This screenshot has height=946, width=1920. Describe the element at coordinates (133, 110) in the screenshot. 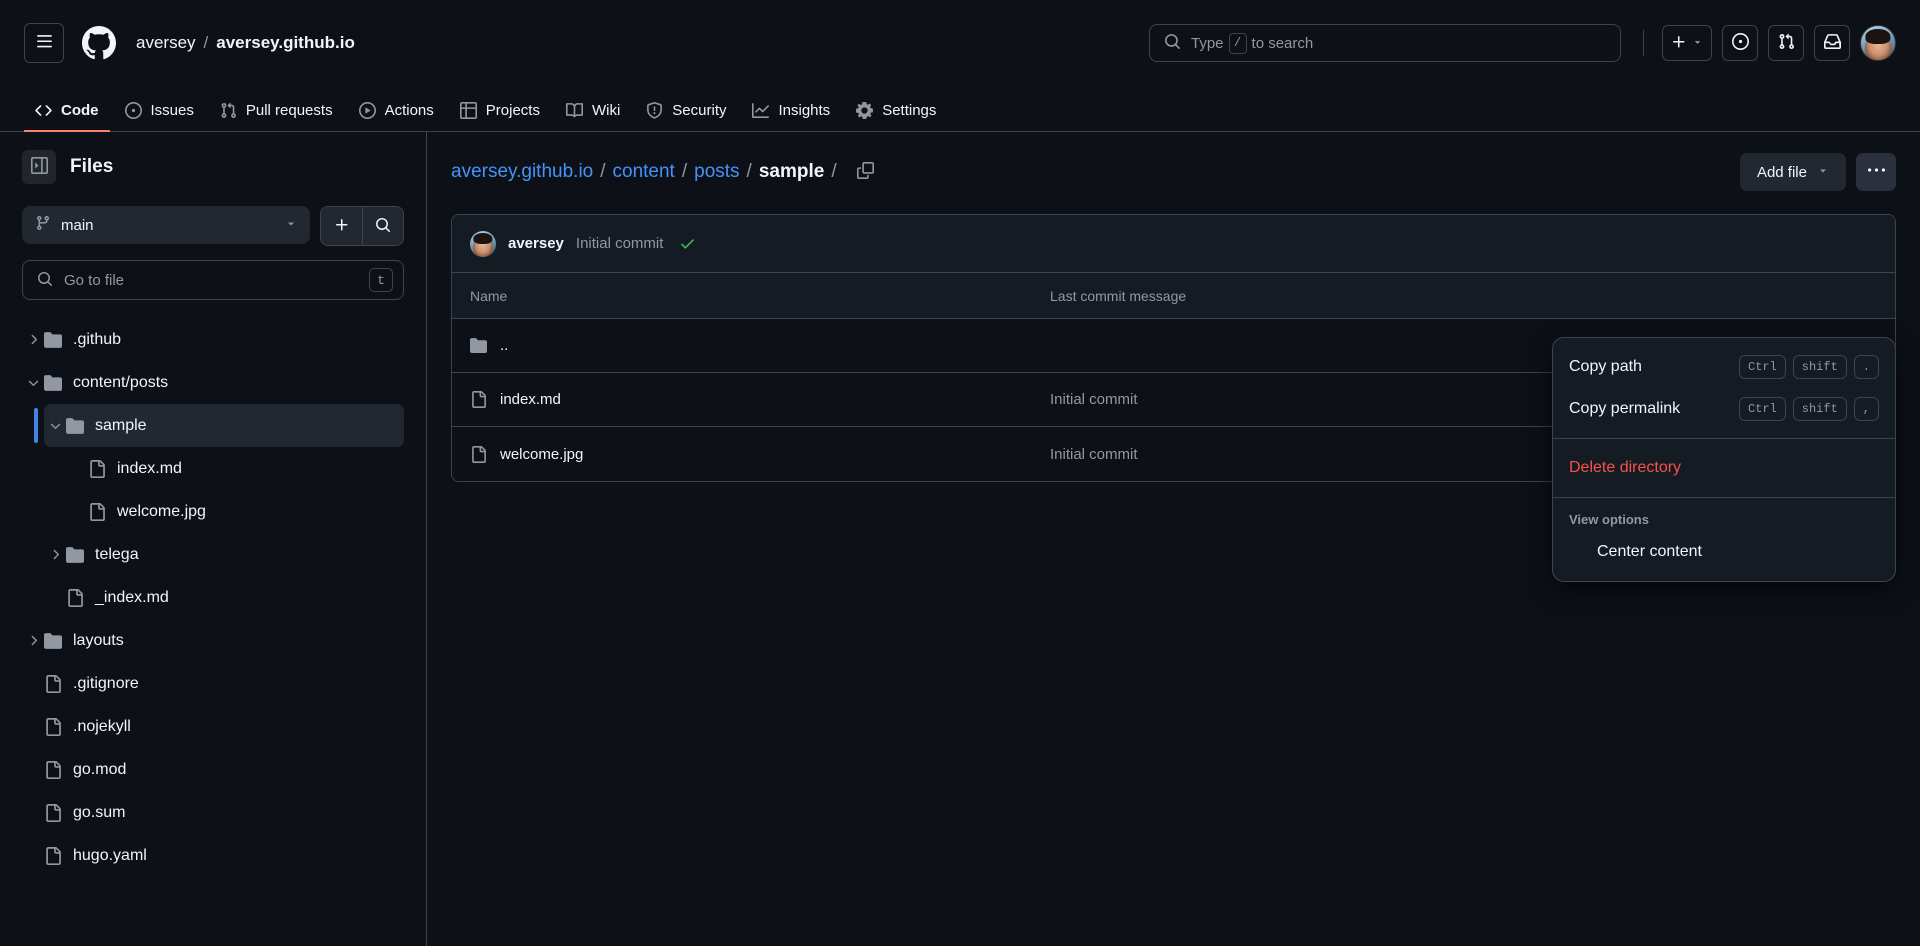

I see `issue-opened-icon` at that location.